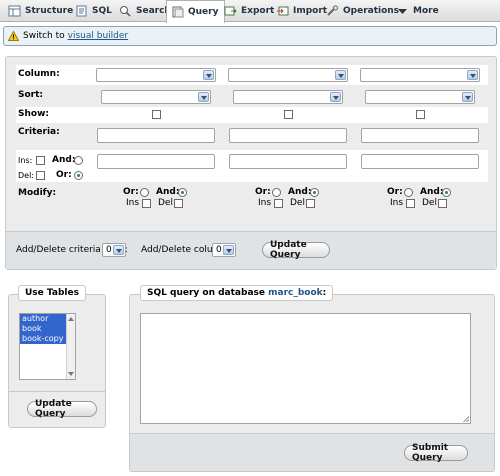 The image size is (500, 476). What do you see at coordinates (71, 374) in the screenshot?
I see `scroll-down-icon` at bounding box center [71, 374].